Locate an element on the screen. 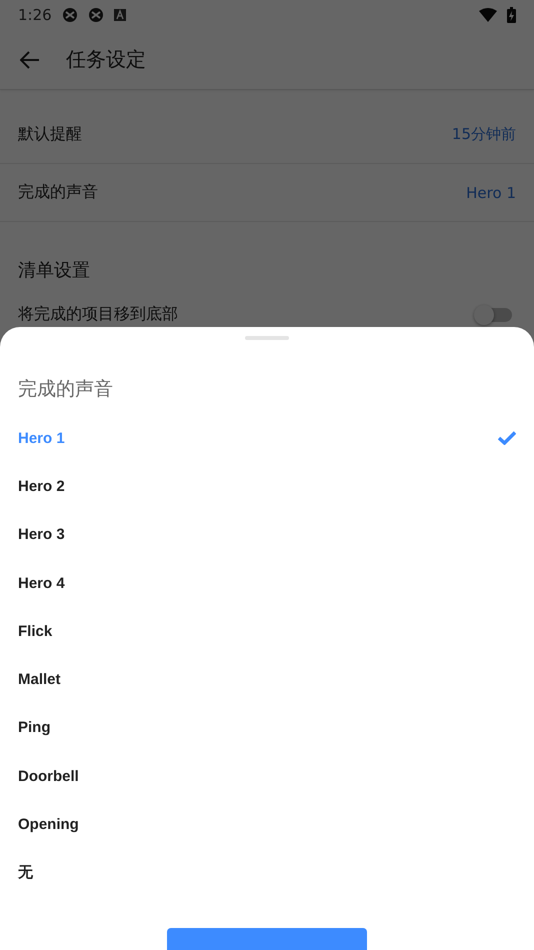 This screenshot has height=950, width=534. back-arrow-icon is located at coordinates (30, 59).